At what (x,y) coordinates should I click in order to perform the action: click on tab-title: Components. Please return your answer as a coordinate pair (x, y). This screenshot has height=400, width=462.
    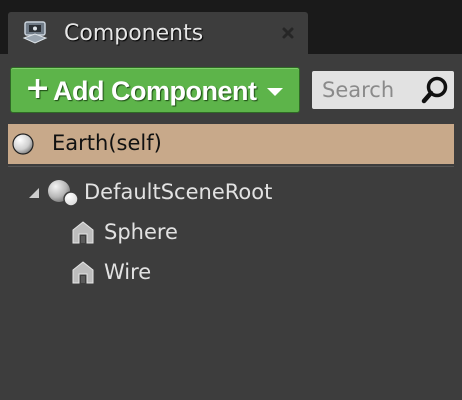
    Looking at the image, I should click on (134, 33).